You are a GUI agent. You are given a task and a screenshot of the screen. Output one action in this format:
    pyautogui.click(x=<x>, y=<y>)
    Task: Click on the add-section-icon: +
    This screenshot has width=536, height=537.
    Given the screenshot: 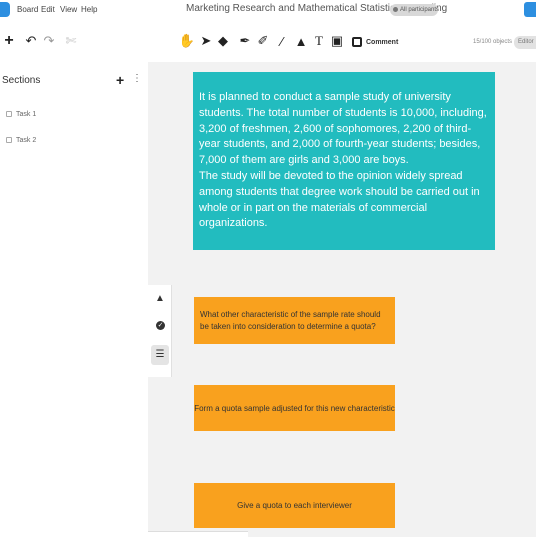 What is the action you would take?
    pyautogui.click(x=120, y=80)
    